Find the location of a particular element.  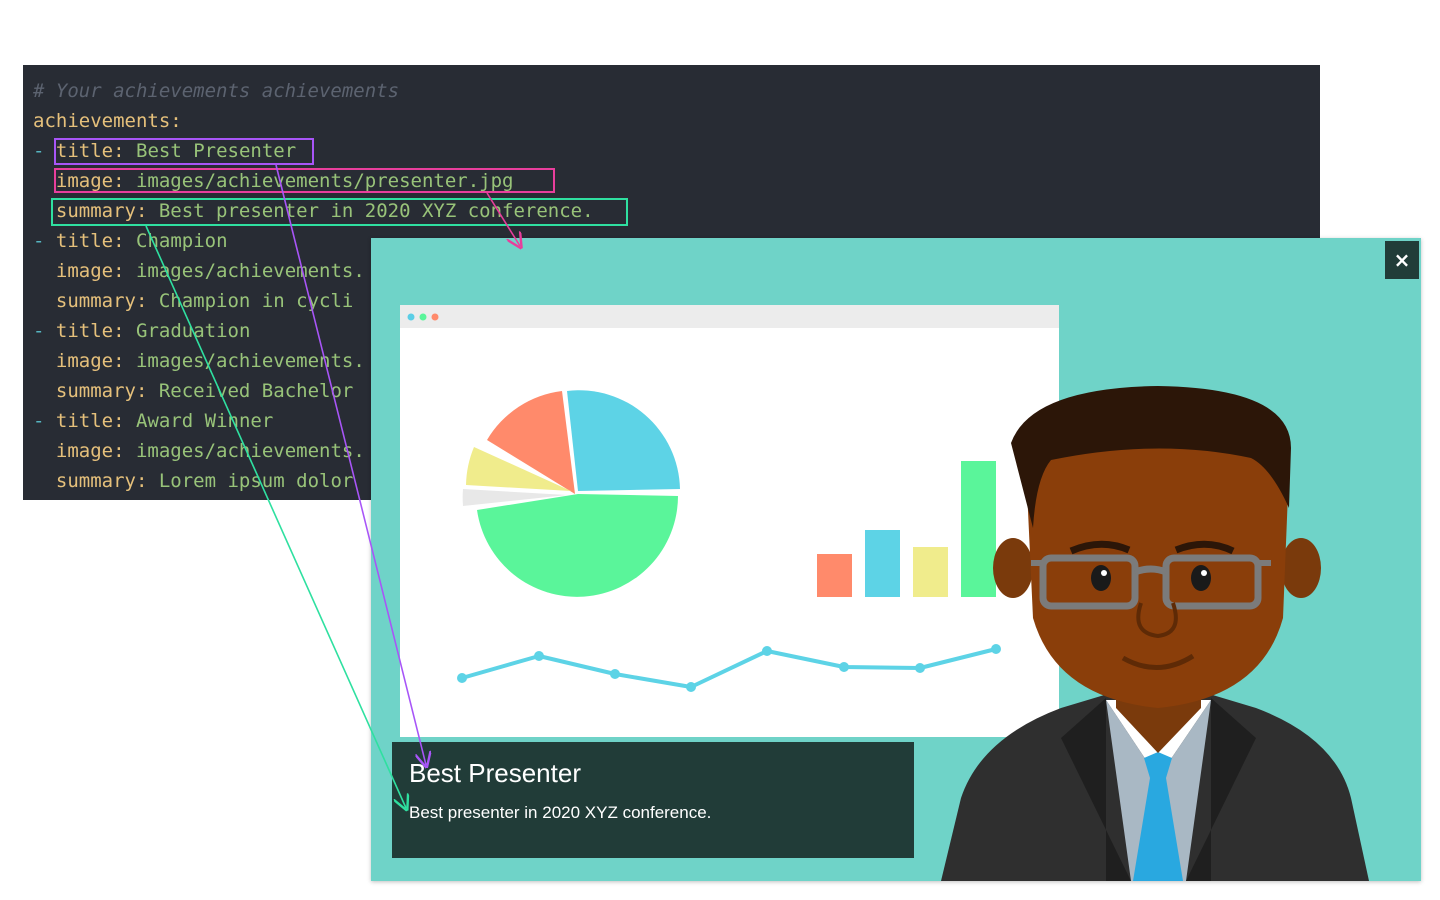

code-value: Graduation is located at coordinates (193, 331).